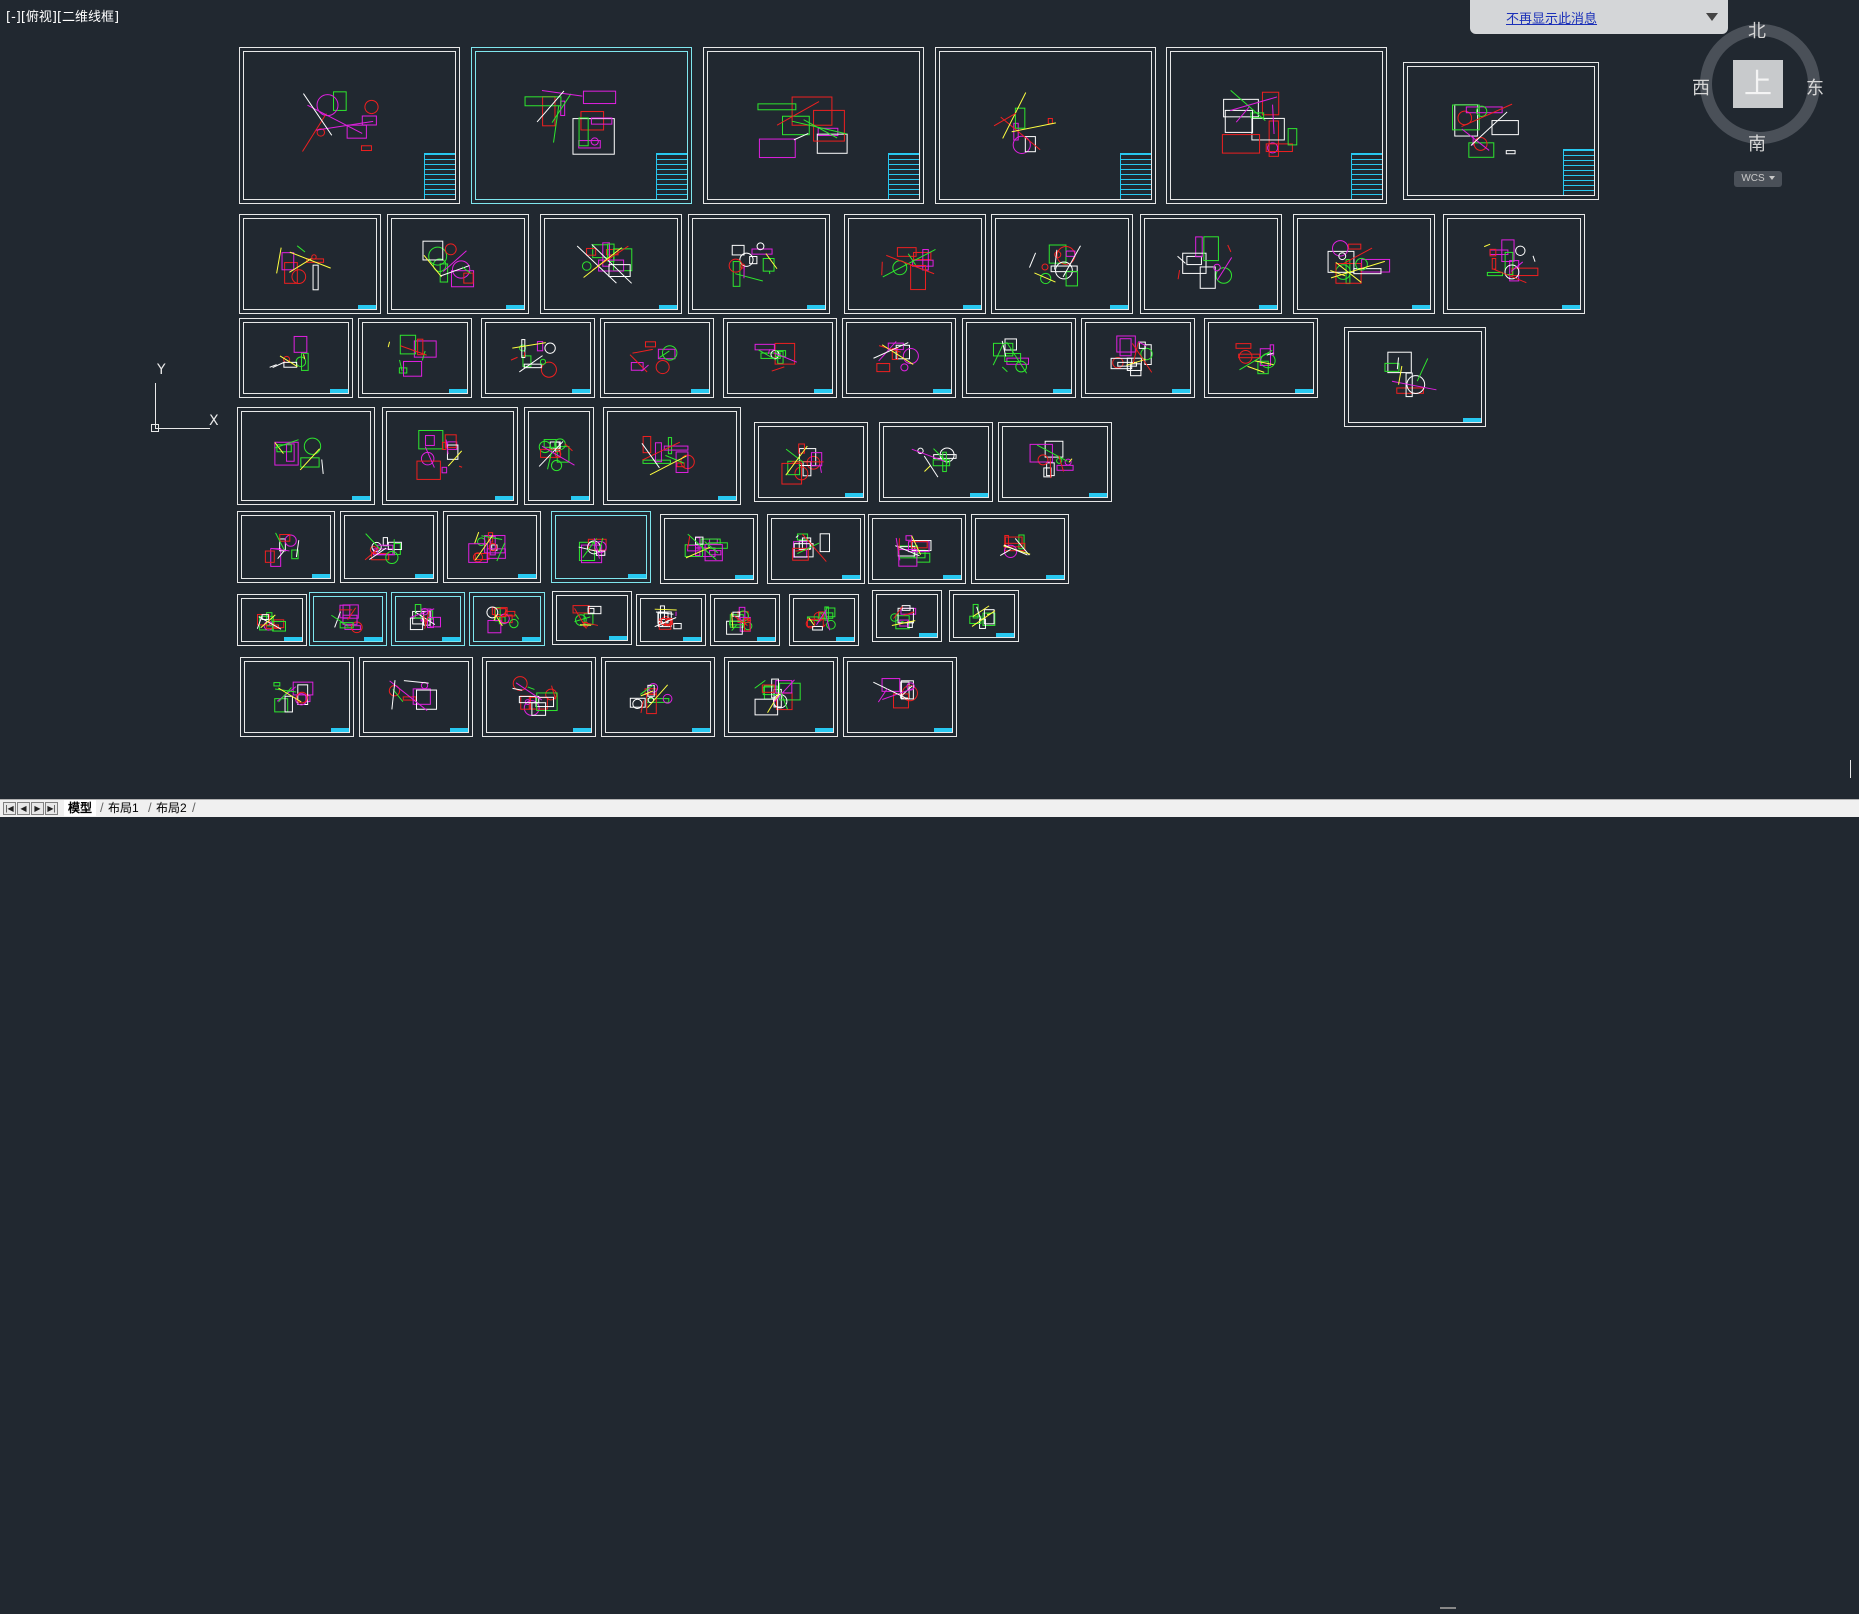 The image size is (1859, 1614). What do you see at coordinates (37, 808) in the screenshot?
I see `next-tab-icon: ▶` at bounding box center [37, 808].